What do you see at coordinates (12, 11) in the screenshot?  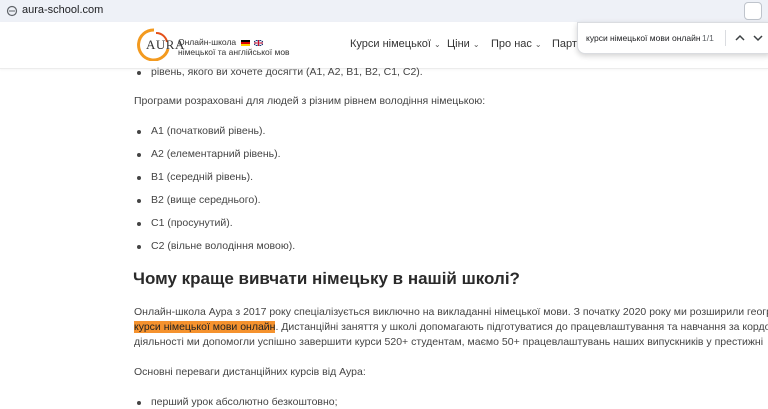 I see `site-info-icon` at bounding box center [12, 11].